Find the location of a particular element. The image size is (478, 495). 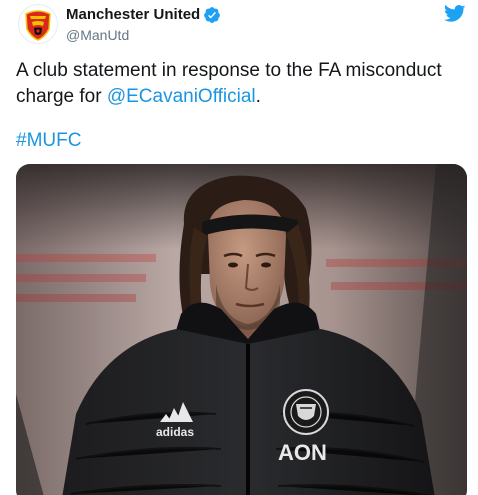

mention-link: @ECavaniOfficial is located at coordinates (181, 96).